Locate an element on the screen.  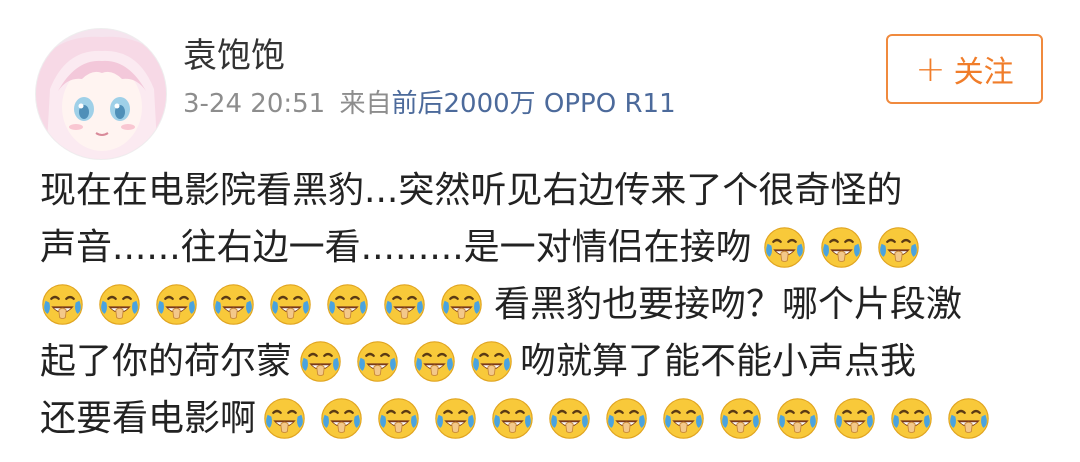
post-meta: 3-24 20:51 来自前后2000万 OPPO R11 is located at coordinates (429, 104).